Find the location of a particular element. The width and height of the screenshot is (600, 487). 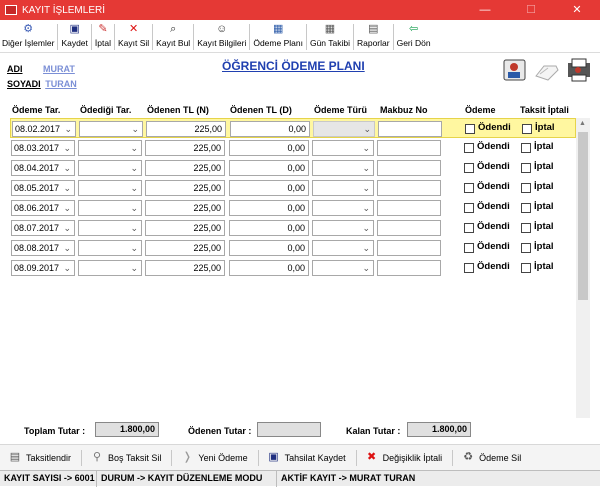

toolbar-button-1: ▣ Kaydet is located at coordinates (74, 36).